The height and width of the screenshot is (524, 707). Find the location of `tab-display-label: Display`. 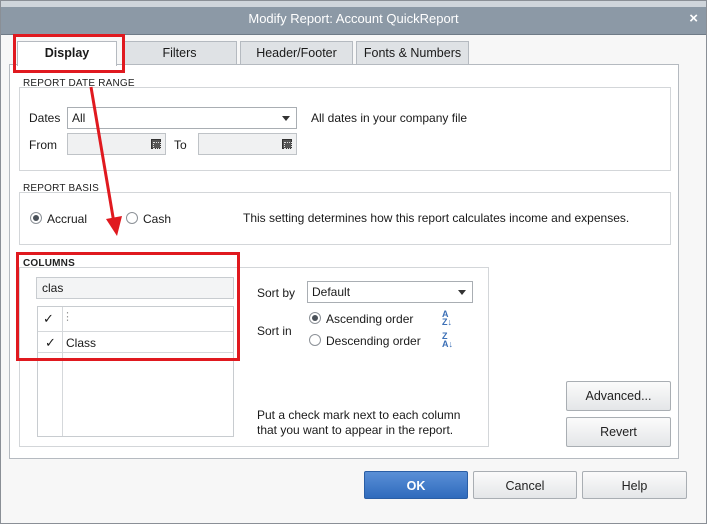

tab-display-label: Display is located at coordinates (67, 53).